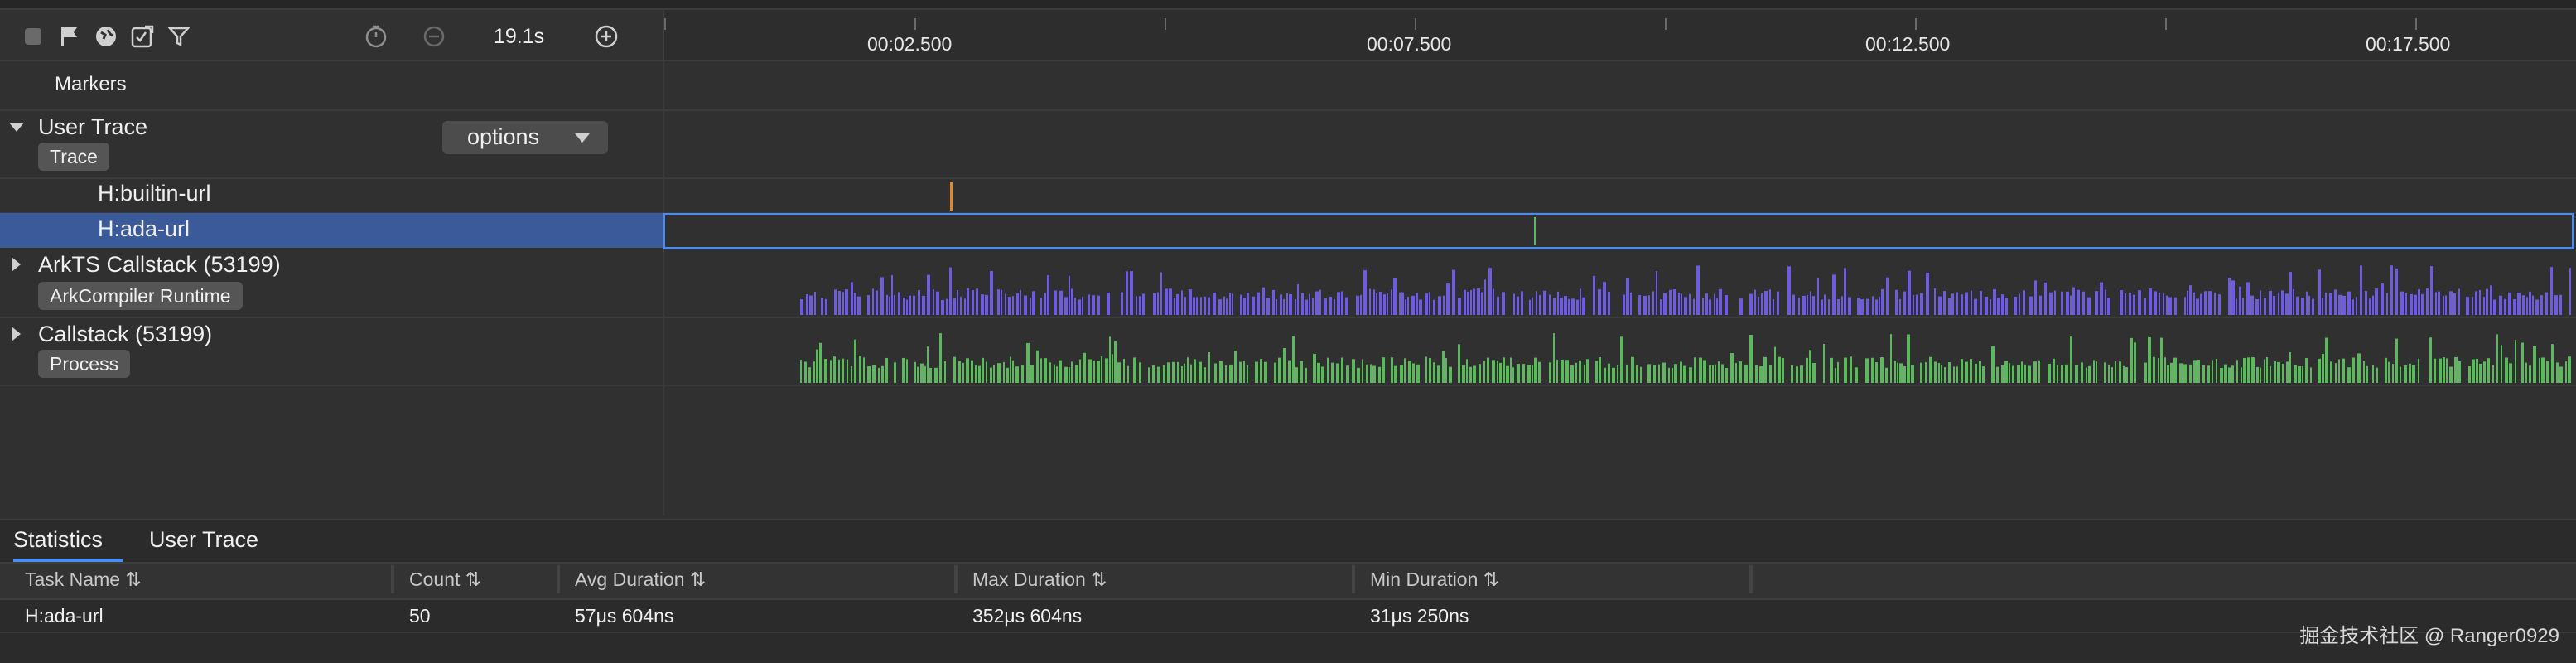  What do you see at coordinates (106, 36) in the screenshot?
I see `globe-icon` at bounding box center [106, 36].